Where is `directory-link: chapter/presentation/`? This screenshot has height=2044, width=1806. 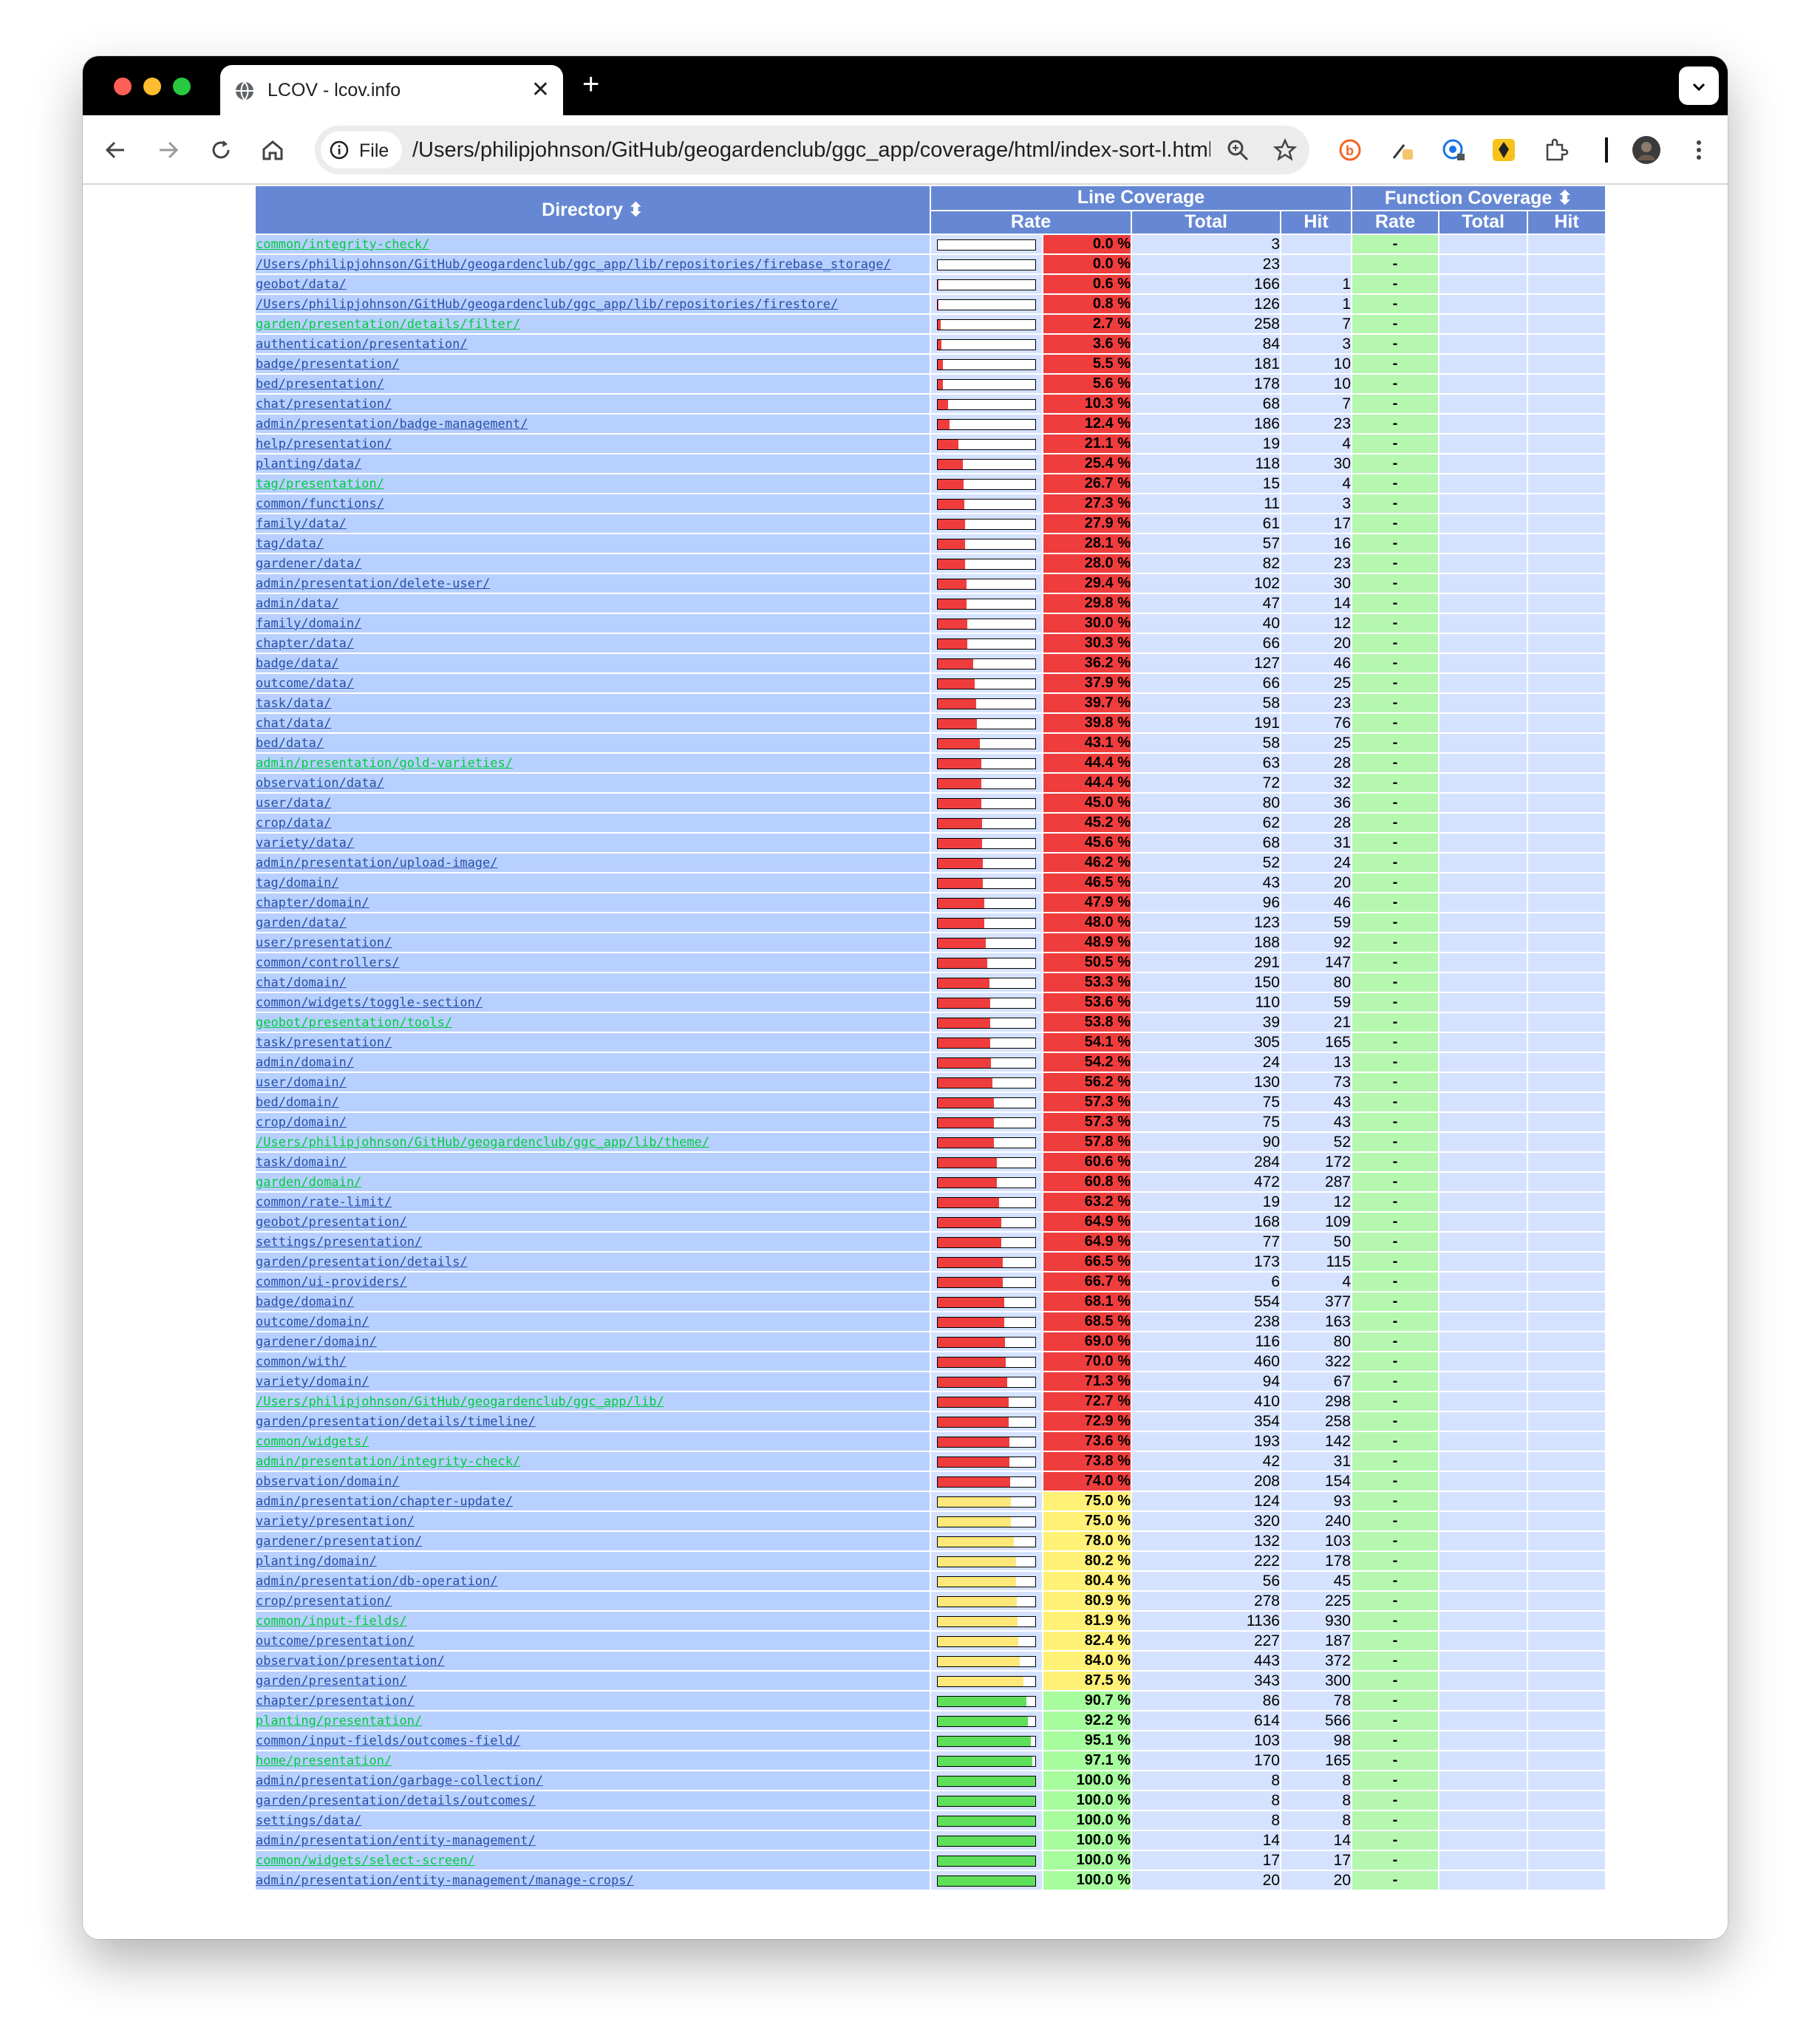 directory-link: chapter/presentation/ is located at coordinates (335, 1701).